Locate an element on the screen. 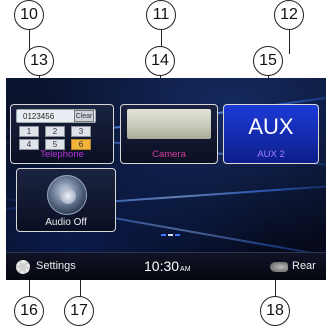  callout-12: 12 is located at coordinates (289, 15).